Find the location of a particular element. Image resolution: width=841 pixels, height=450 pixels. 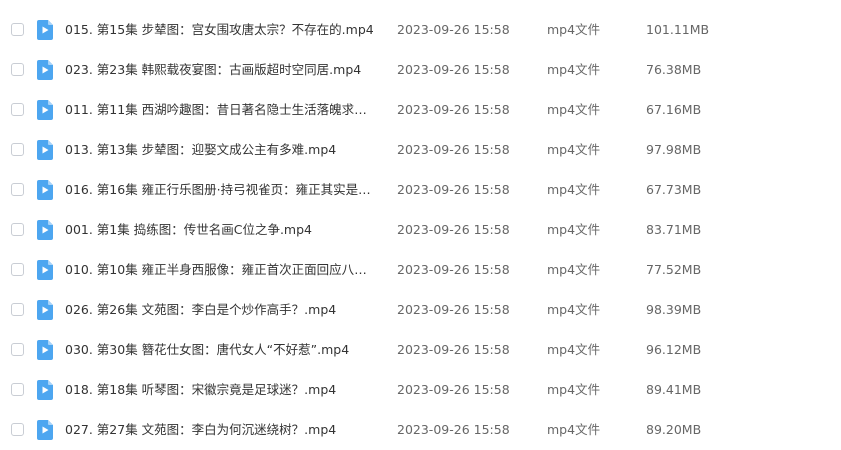

file-name: 023. 第23集 韩熙载夜宴图：古画版超时空同居.mp4 is located at coordinates (221, 70).